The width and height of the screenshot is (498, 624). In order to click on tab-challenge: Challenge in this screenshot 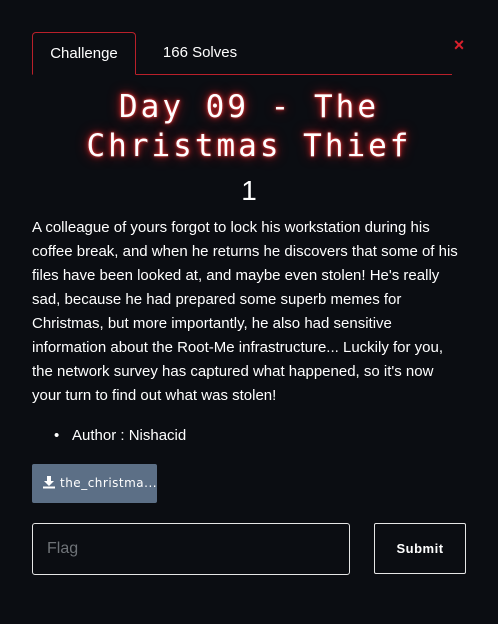, I will do `click(84, 53)`.